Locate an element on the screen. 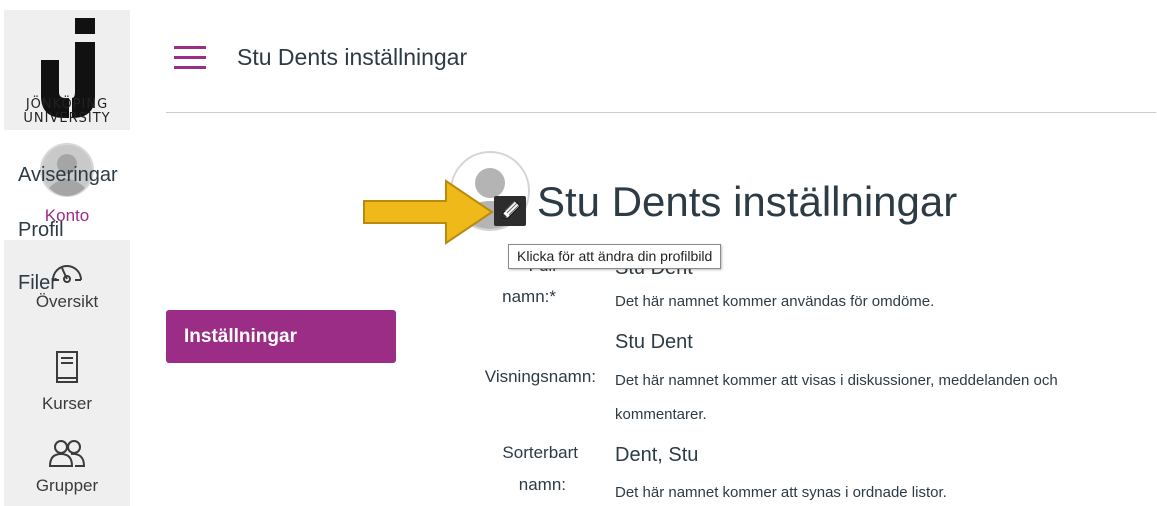 The image size is (1157, 506). section-nav-notifications: Aviseringar is located at coordinates (68, 175).